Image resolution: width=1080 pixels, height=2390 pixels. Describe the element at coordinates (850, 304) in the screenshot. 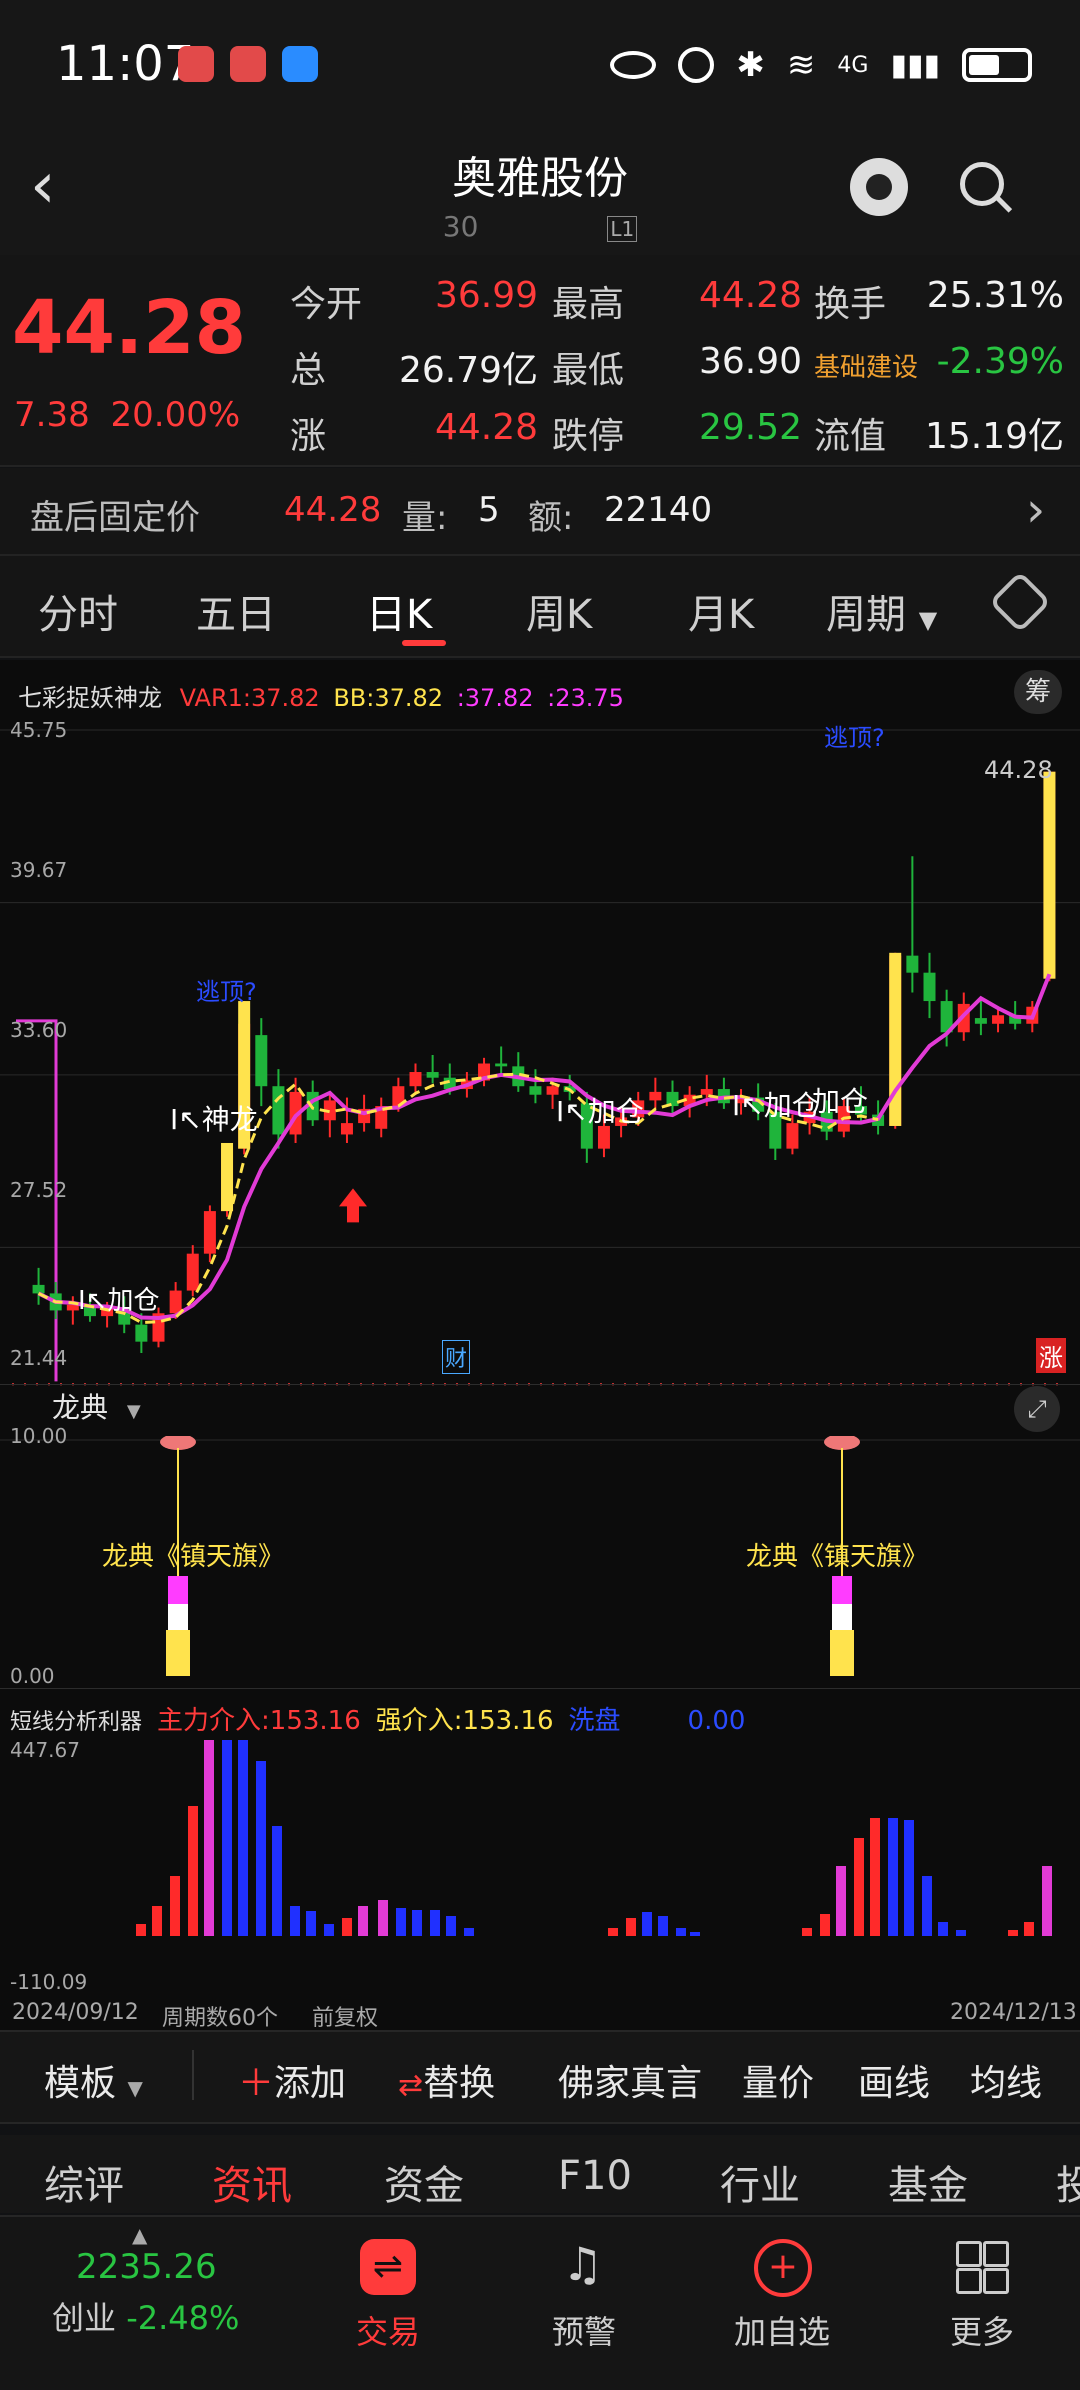

I see `turnover-label: 换手` at that location.